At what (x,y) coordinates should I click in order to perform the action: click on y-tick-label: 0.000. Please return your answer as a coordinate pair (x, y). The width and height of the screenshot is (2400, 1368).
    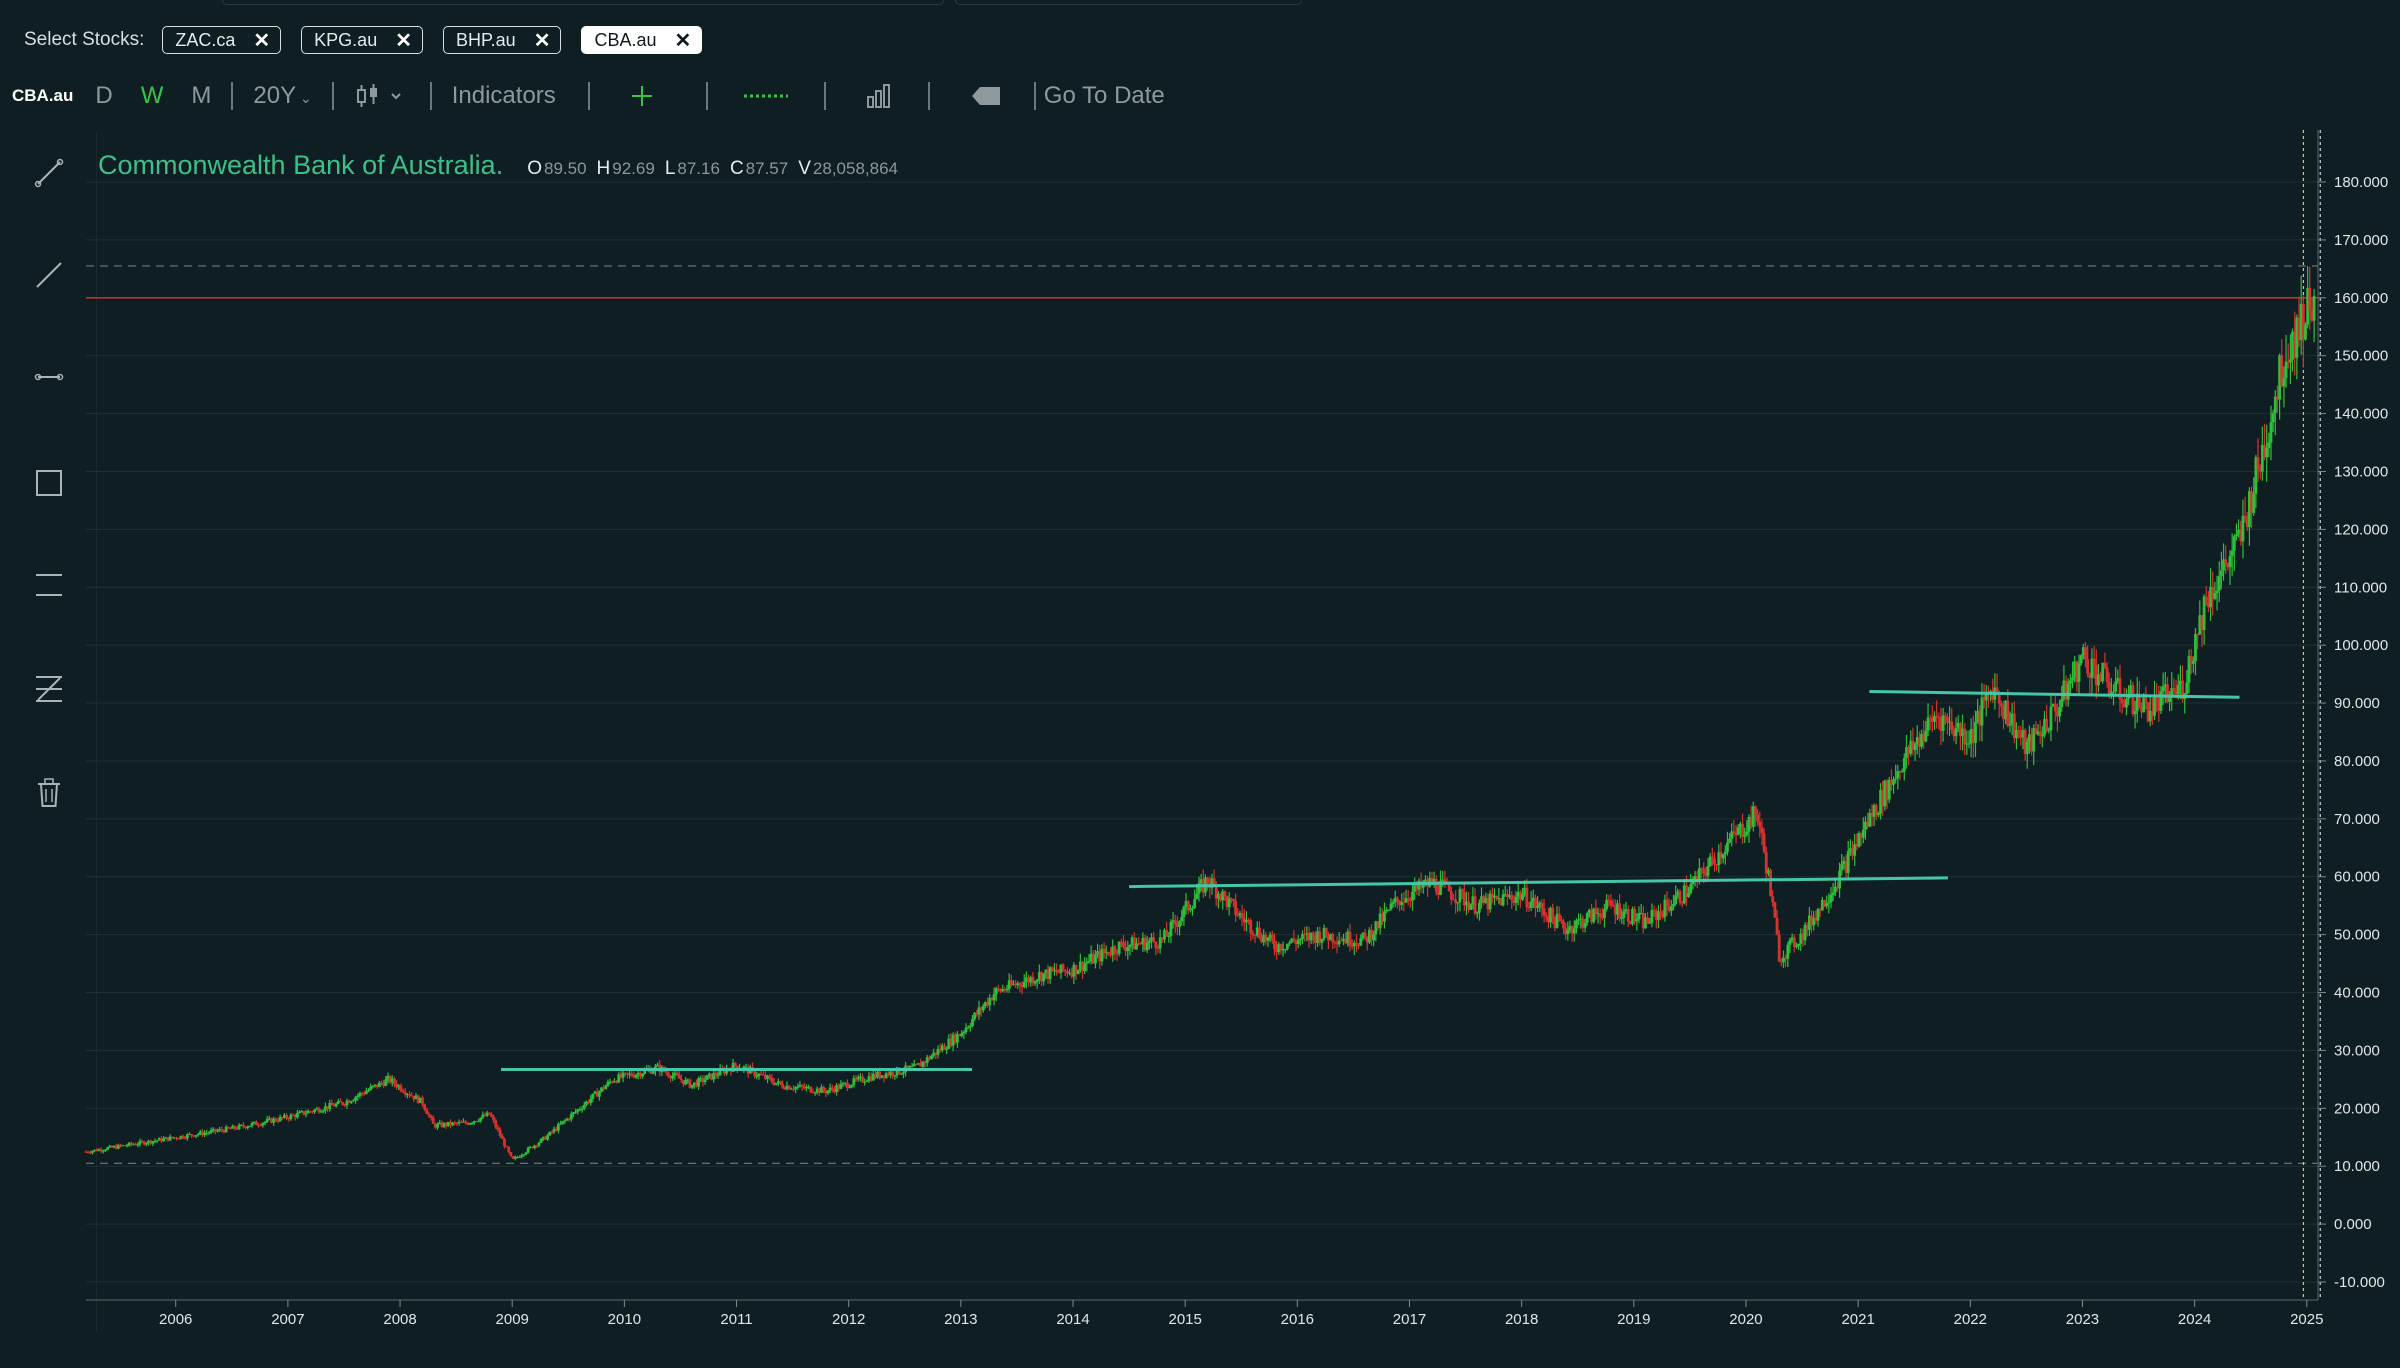
    Looking at the image, I should click on (2353, 1224).